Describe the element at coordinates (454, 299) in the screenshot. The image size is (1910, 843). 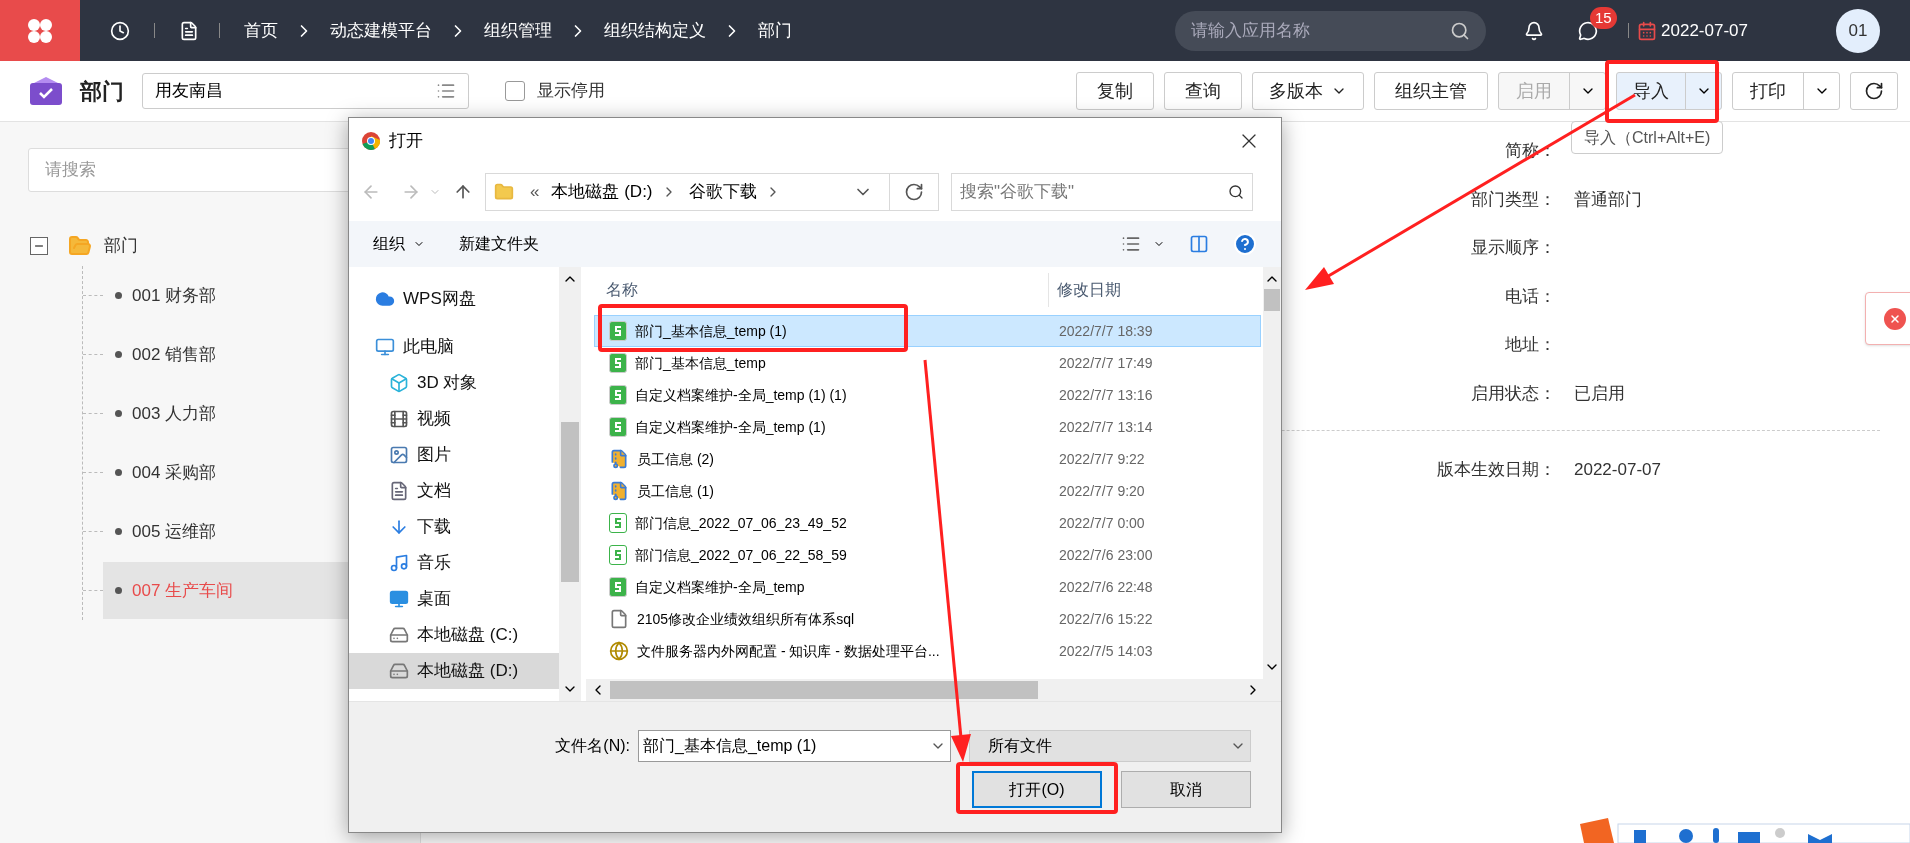
I see `nav-item: WPS网盘` at that location.